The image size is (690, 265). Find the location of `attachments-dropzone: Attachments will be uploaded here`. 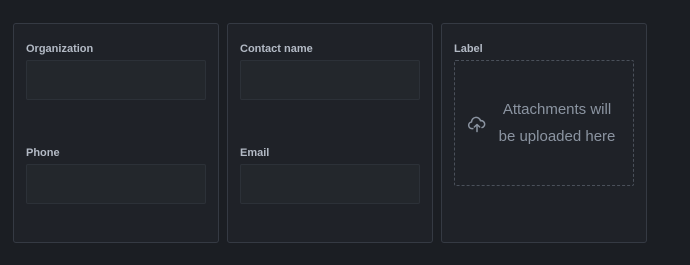

attachments-dropzone: Attachments will be uploaded here is located at coordinates (544, 123).